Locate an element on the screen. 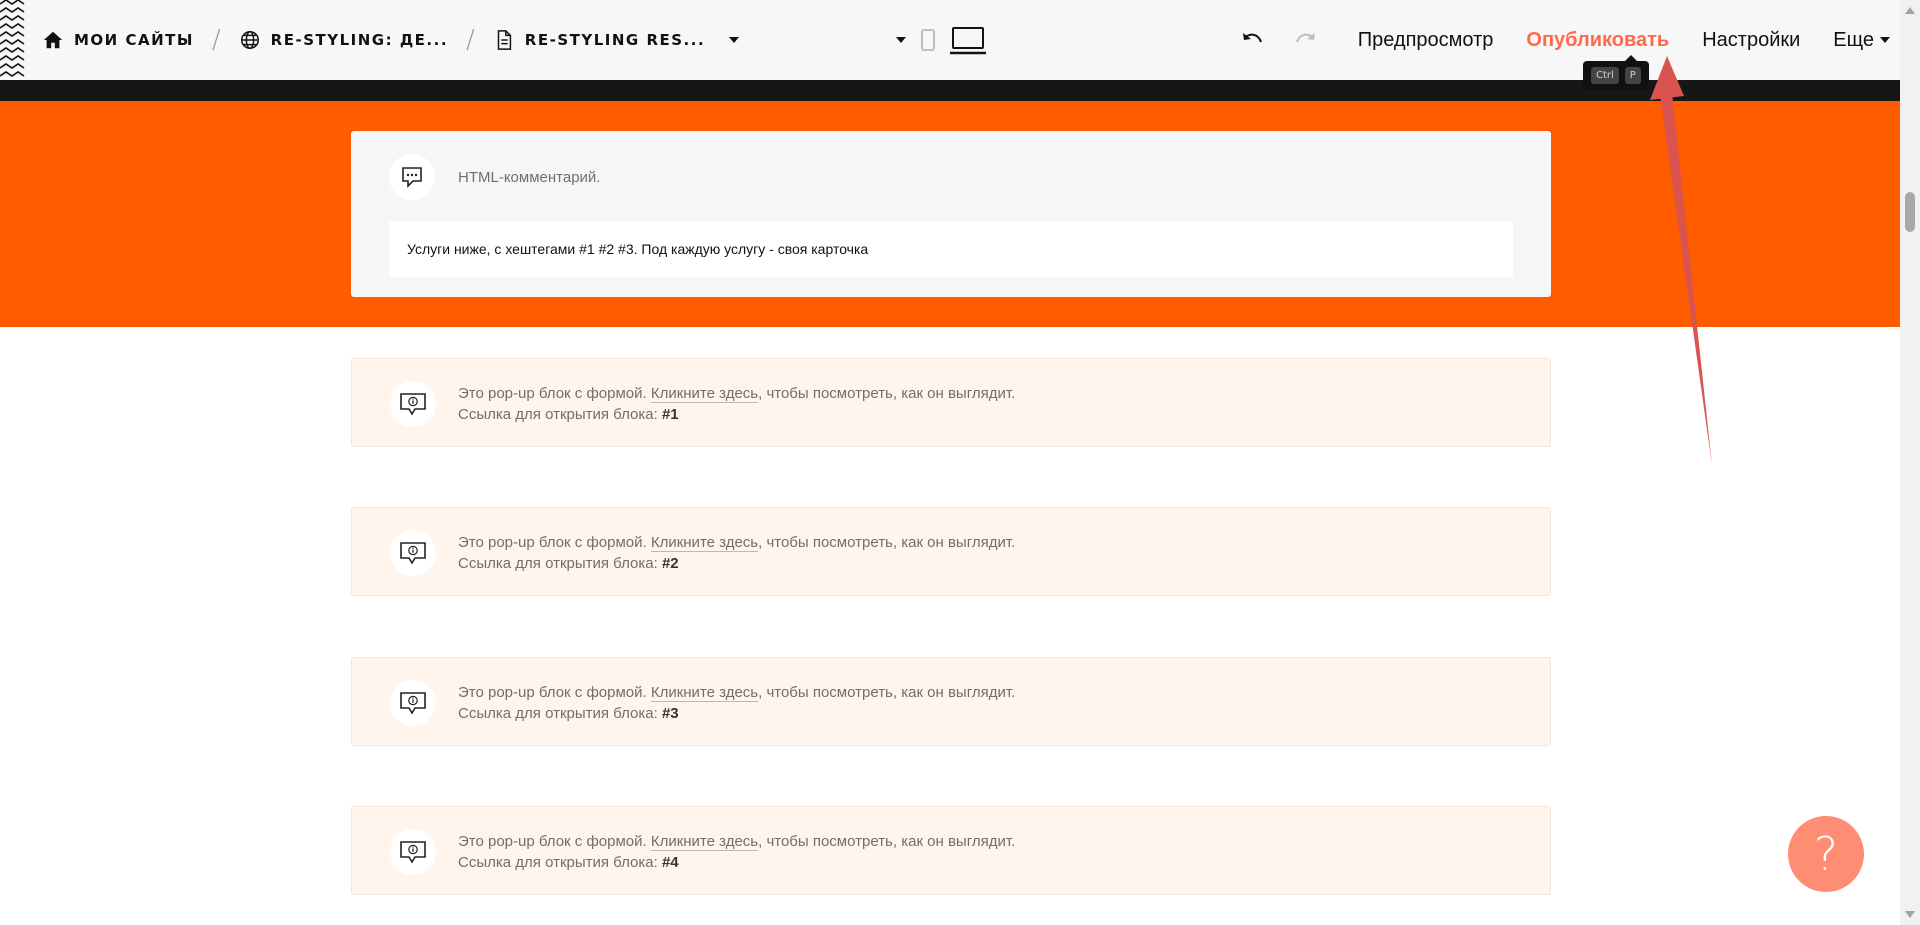 The width and height of the screenshot is (1920, 925). undo-icon is located at coordinates (1252, 38).